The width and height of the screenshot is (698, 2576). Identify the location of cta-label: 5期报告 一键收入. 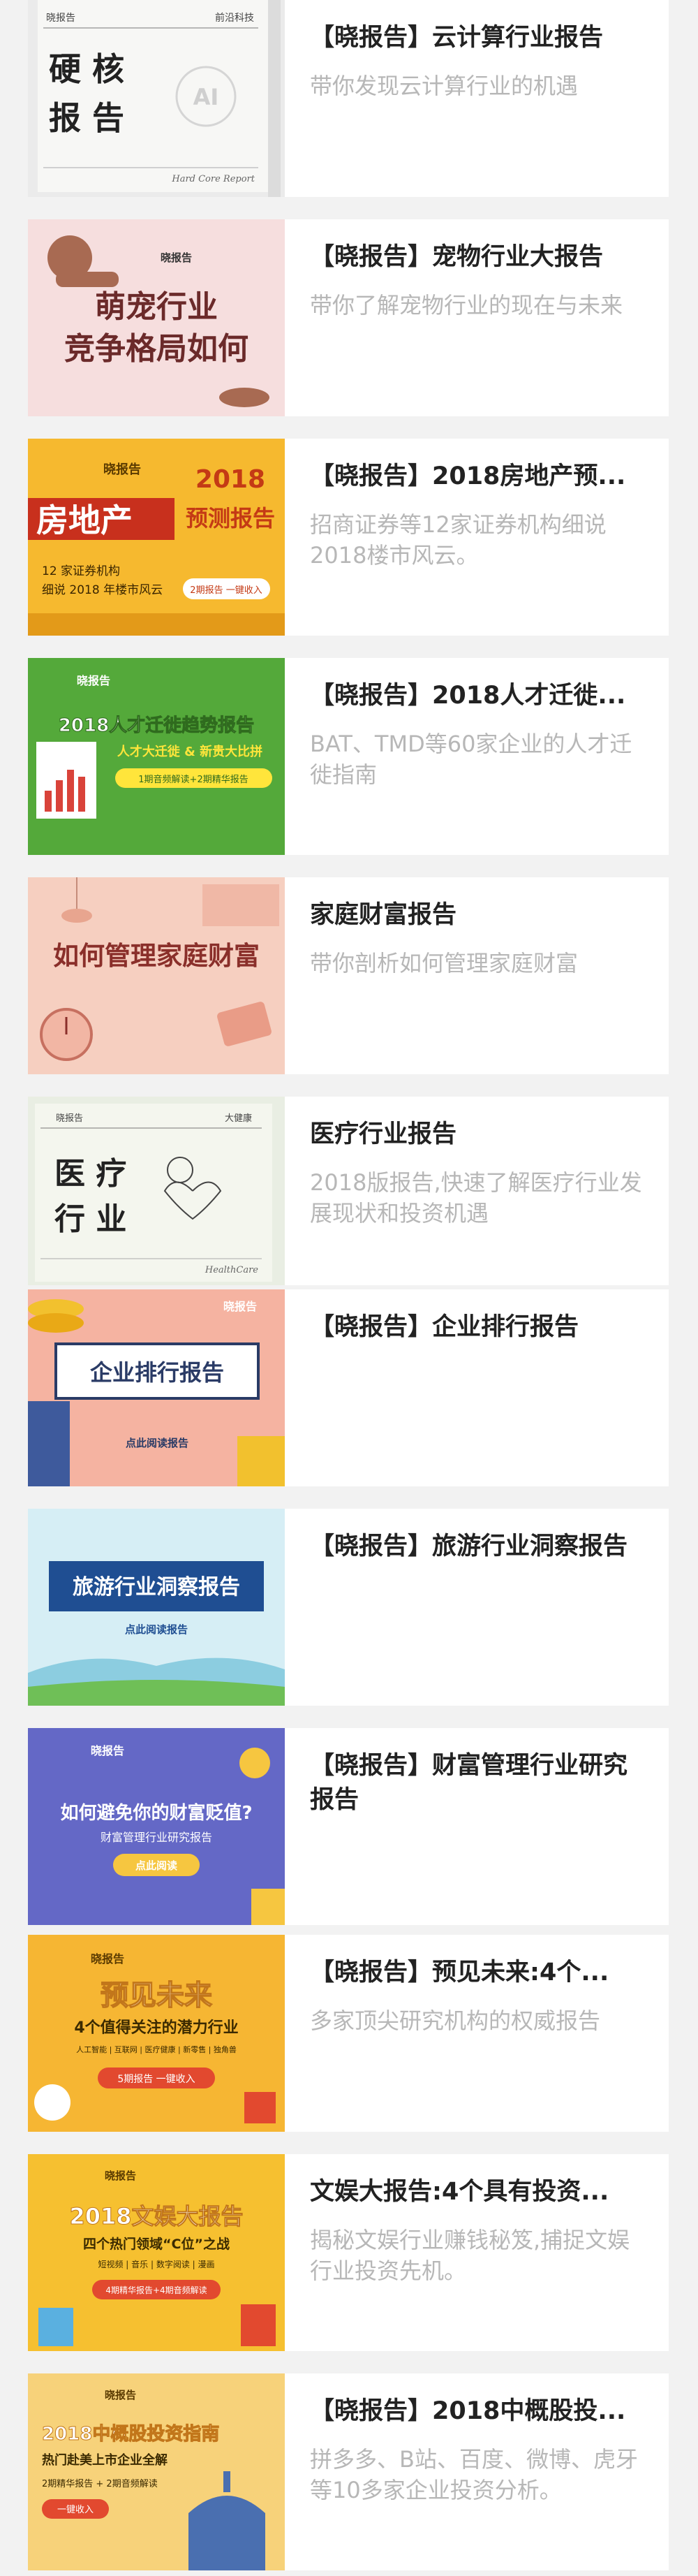
(156, 2079).